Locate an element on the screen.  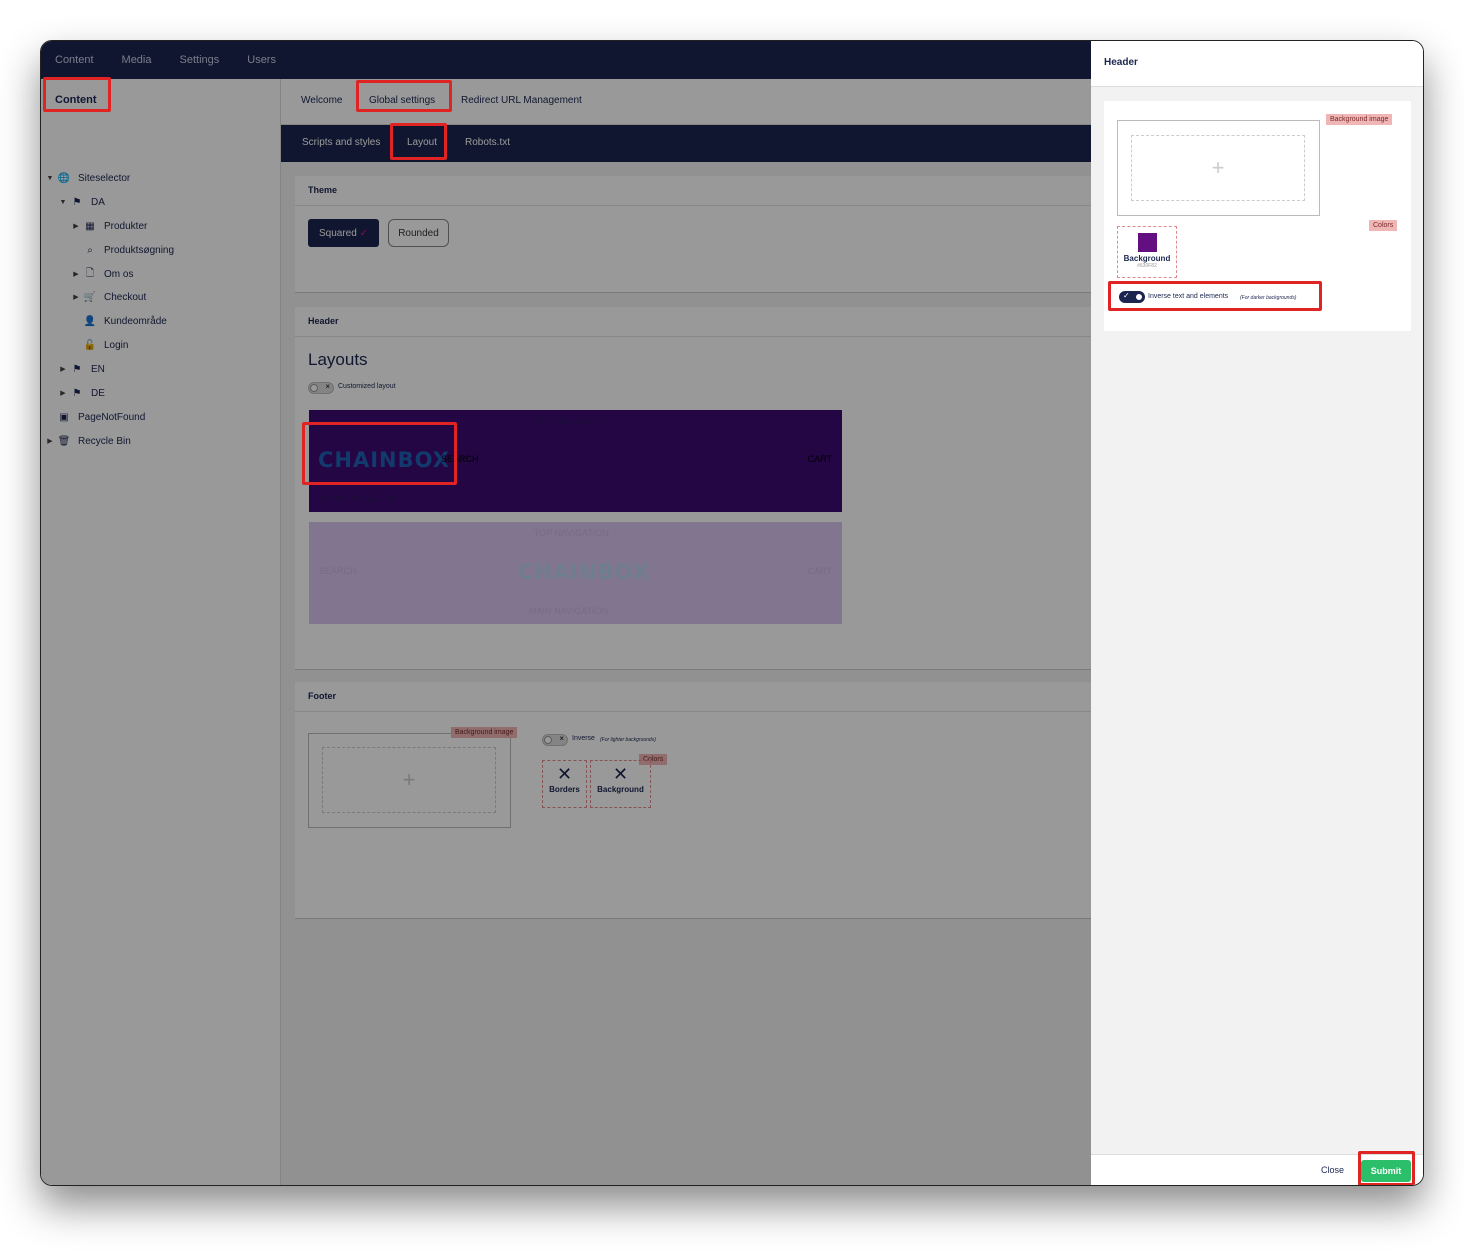
panel-title: Header is located at coordinates (1257, 64).